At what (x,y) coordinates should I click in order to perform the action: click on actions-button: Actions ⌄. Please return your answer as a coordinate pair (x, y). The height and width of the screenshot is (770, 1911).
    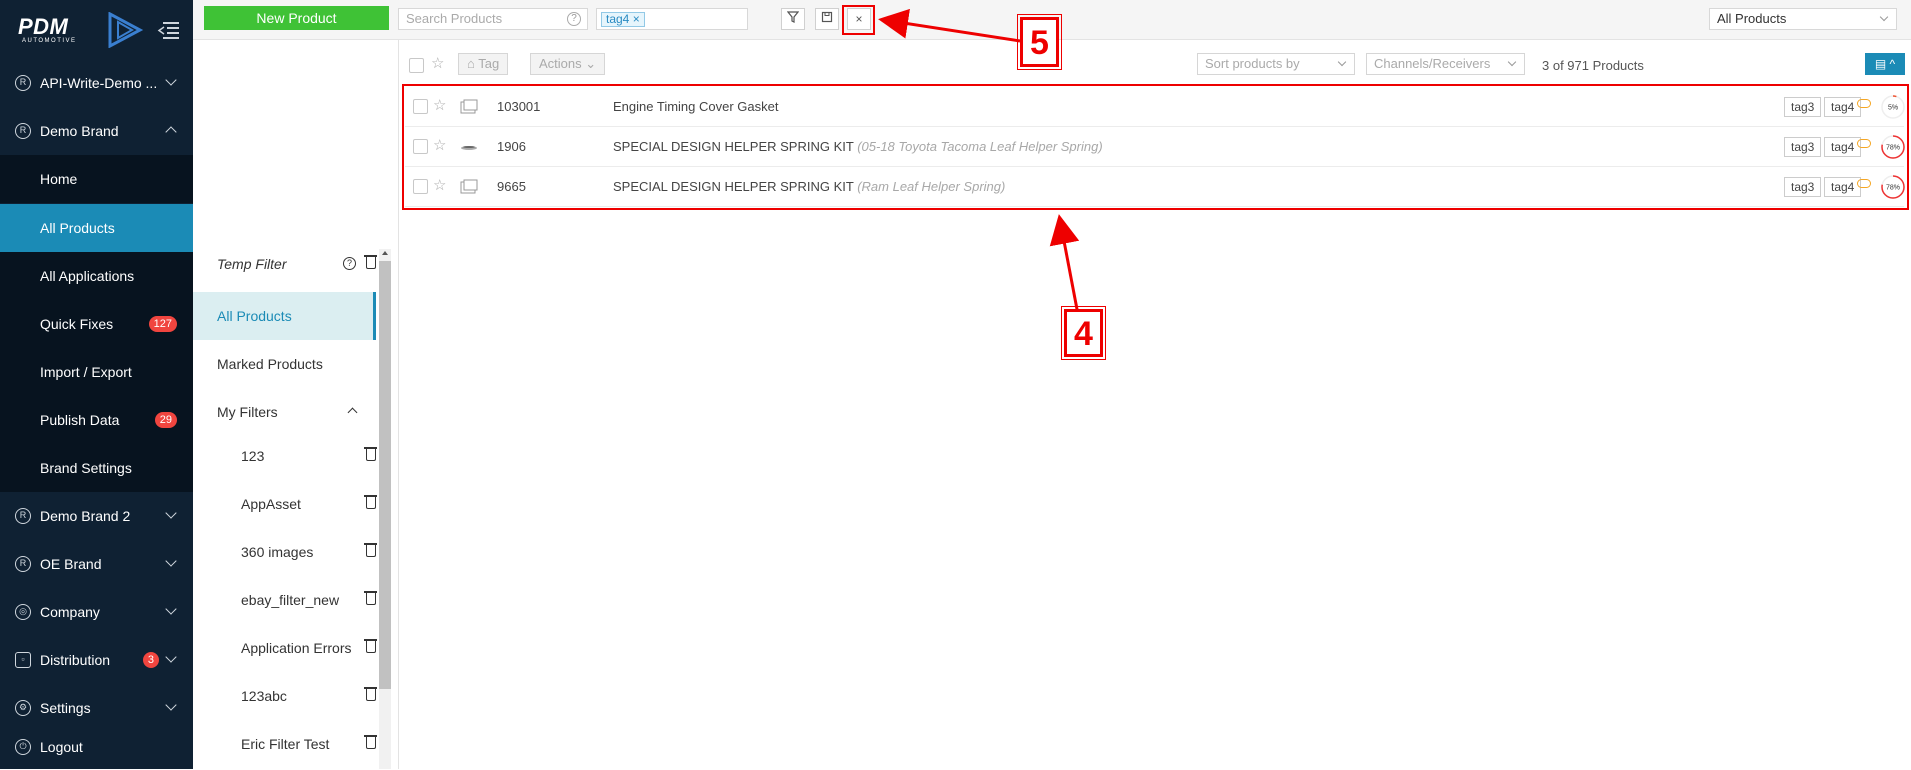
    Looking at the image, I should click on (568, 64).